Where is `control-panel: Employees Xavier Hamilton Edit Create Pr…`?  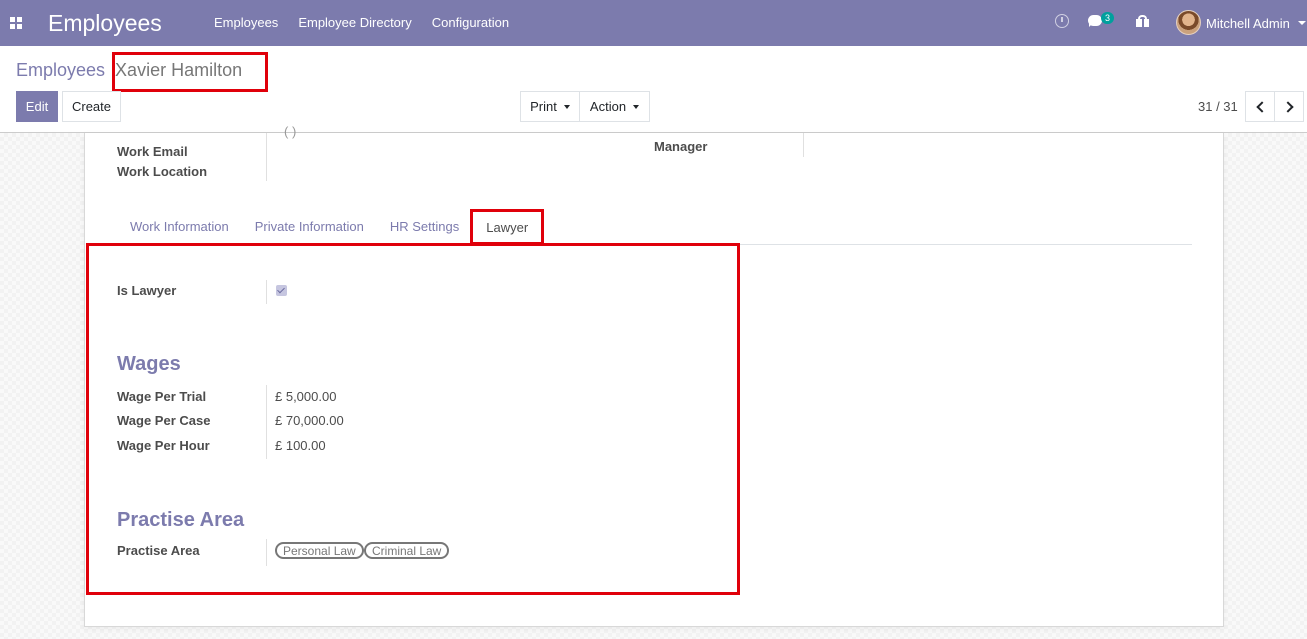
control-panel: Employees Xavier Hamilton Edit Create Pr… is located at coordinates (653, 89).